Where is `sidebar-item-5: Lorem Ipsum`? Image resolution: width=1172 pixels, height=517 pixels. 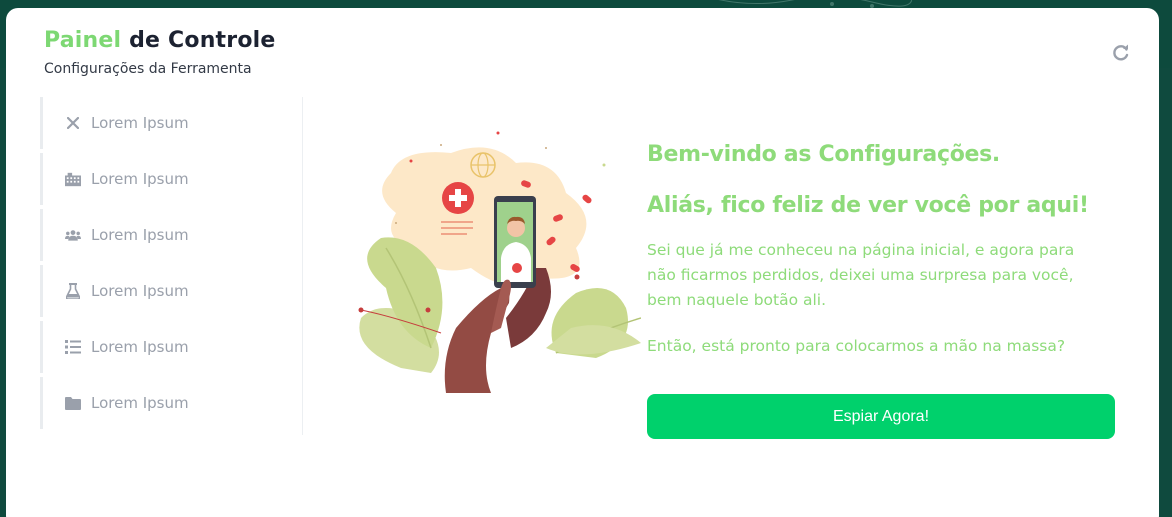 sidebar-item-5: Lorem Ipsum is located at coordinates (171, 347).